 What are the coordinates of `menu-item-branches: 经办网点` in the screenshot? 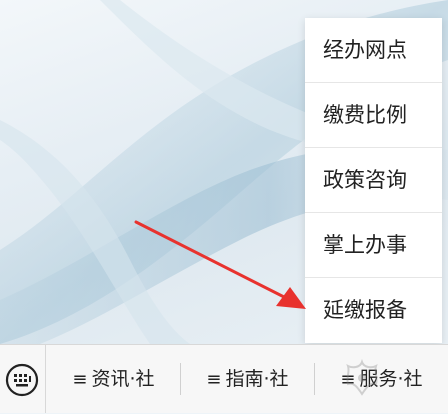 It's located at (373, 50).